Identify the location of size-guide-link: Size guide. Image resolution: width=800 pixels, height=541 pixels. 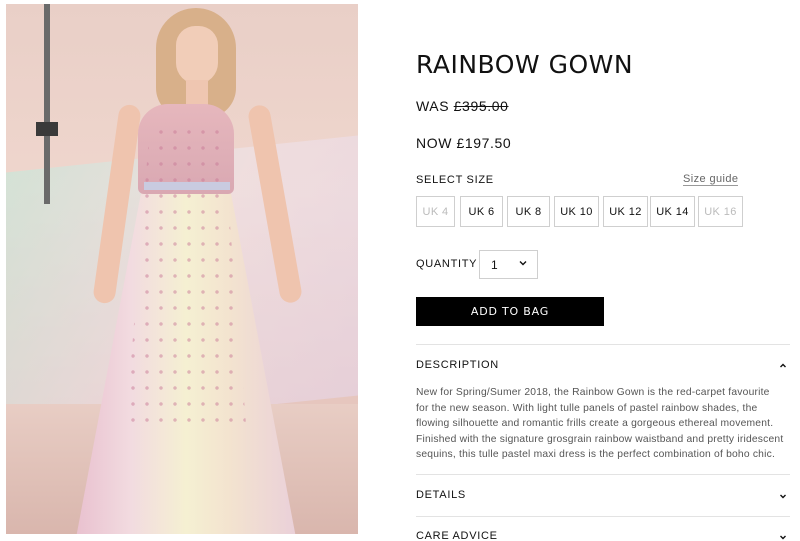
(711, 179).